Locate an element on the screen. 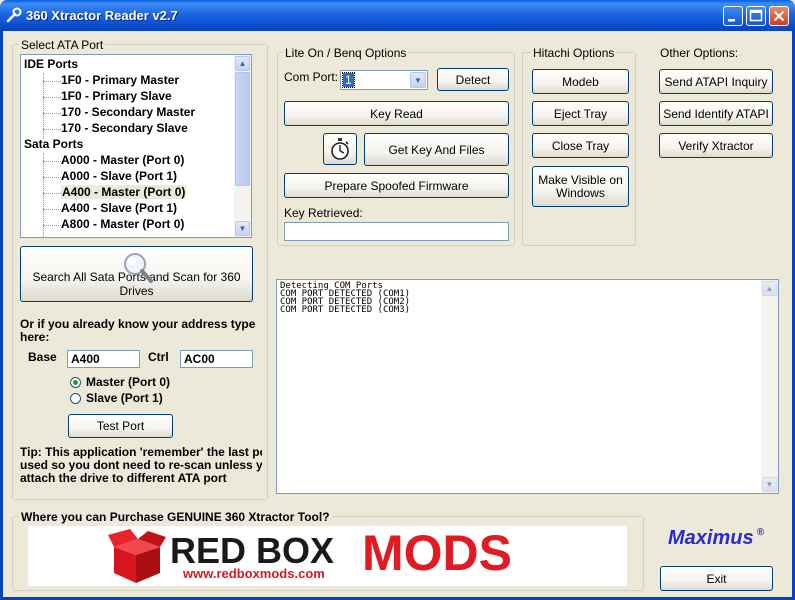  slave-label: Slave (Port 1) is located at coordinates (124, 398).